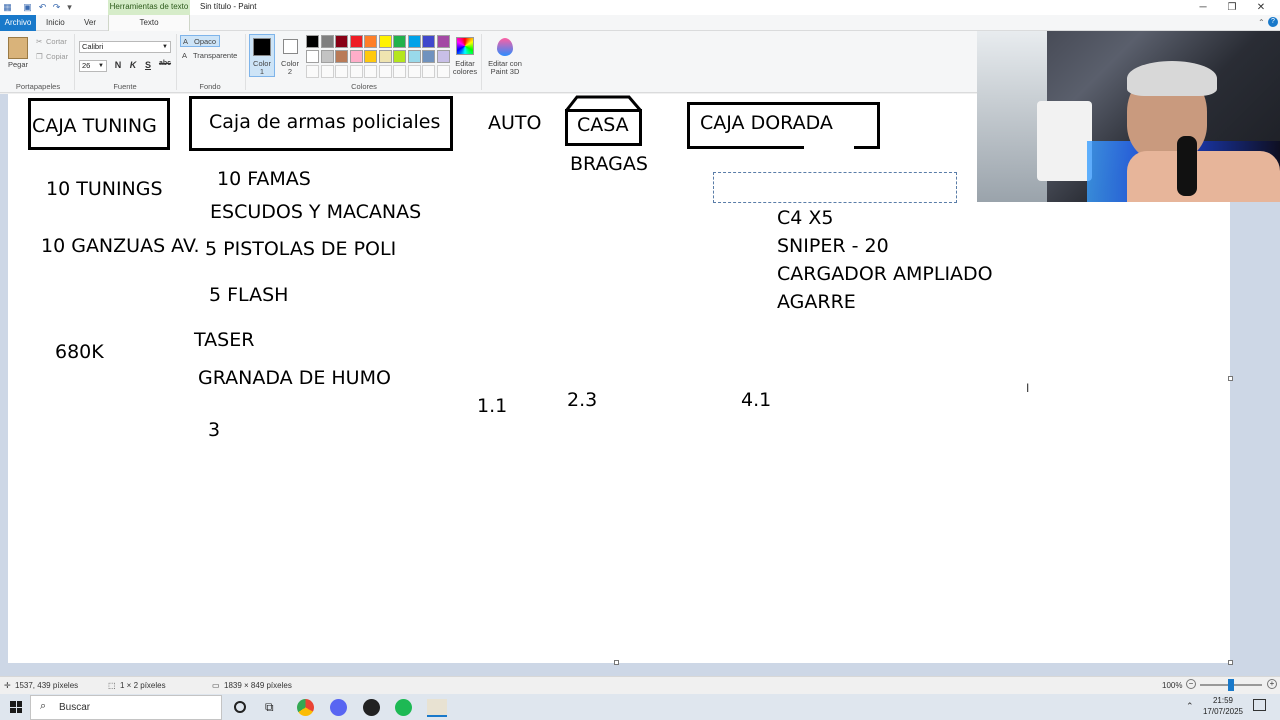 This screenshot has height=720, width=1280. What do you see at coordinates (125, 47) in the screenshot?
I see `font-family-select: Calibri ▼` at bounding box center [125, 47].